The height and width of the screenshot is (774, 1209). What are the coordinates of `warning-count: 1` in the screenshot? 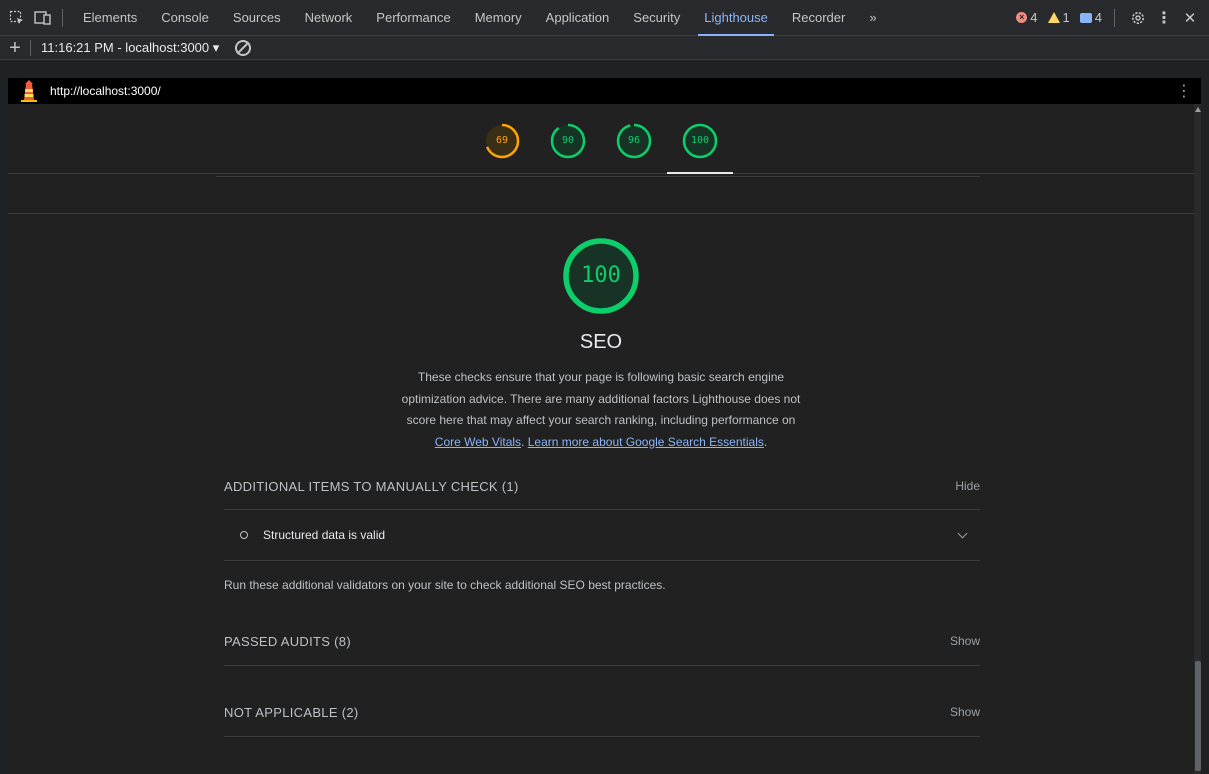 It's located at (1066, 17).